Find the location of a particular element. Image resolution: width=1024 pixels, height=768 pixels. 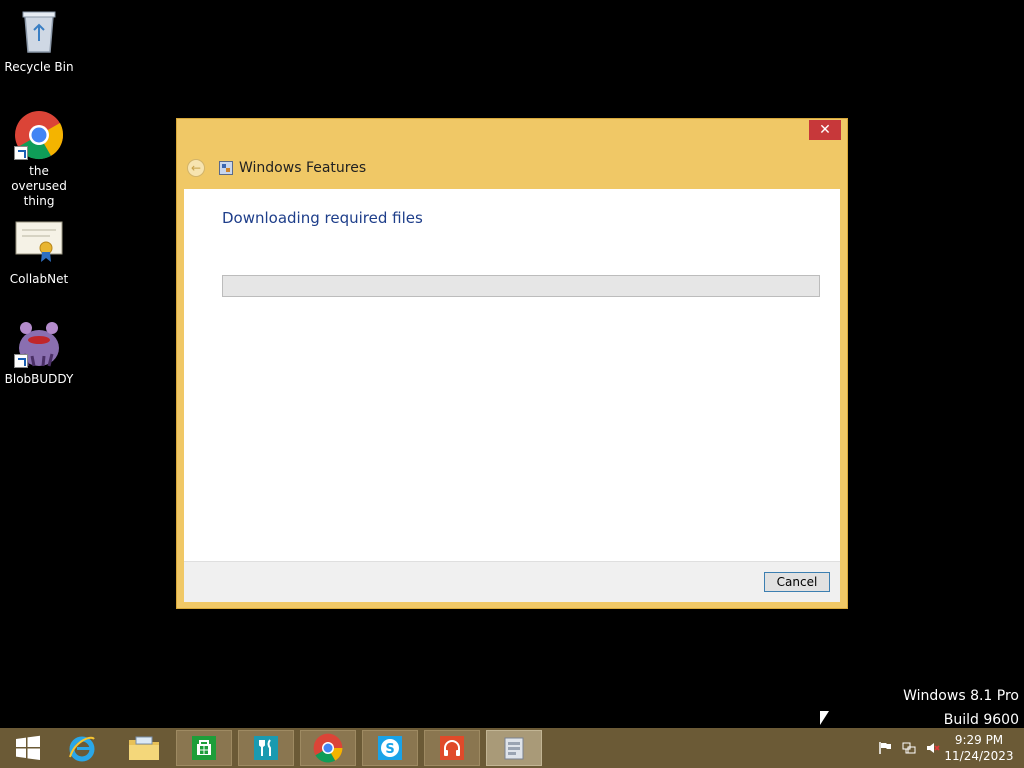

desktop-icon-blobbuddy-shortcut: BlobBUDDY is located at coordinates (39, 352).